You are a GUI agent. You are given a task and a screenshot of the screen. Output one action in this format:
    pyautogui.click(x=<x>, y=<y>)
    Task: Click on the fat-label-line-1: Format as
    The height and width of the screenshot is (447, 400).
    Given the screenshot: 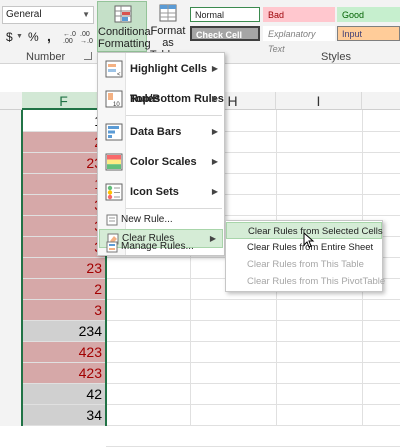 What is the action you would take?
    pyautogui.click(x=168, y=37)
    